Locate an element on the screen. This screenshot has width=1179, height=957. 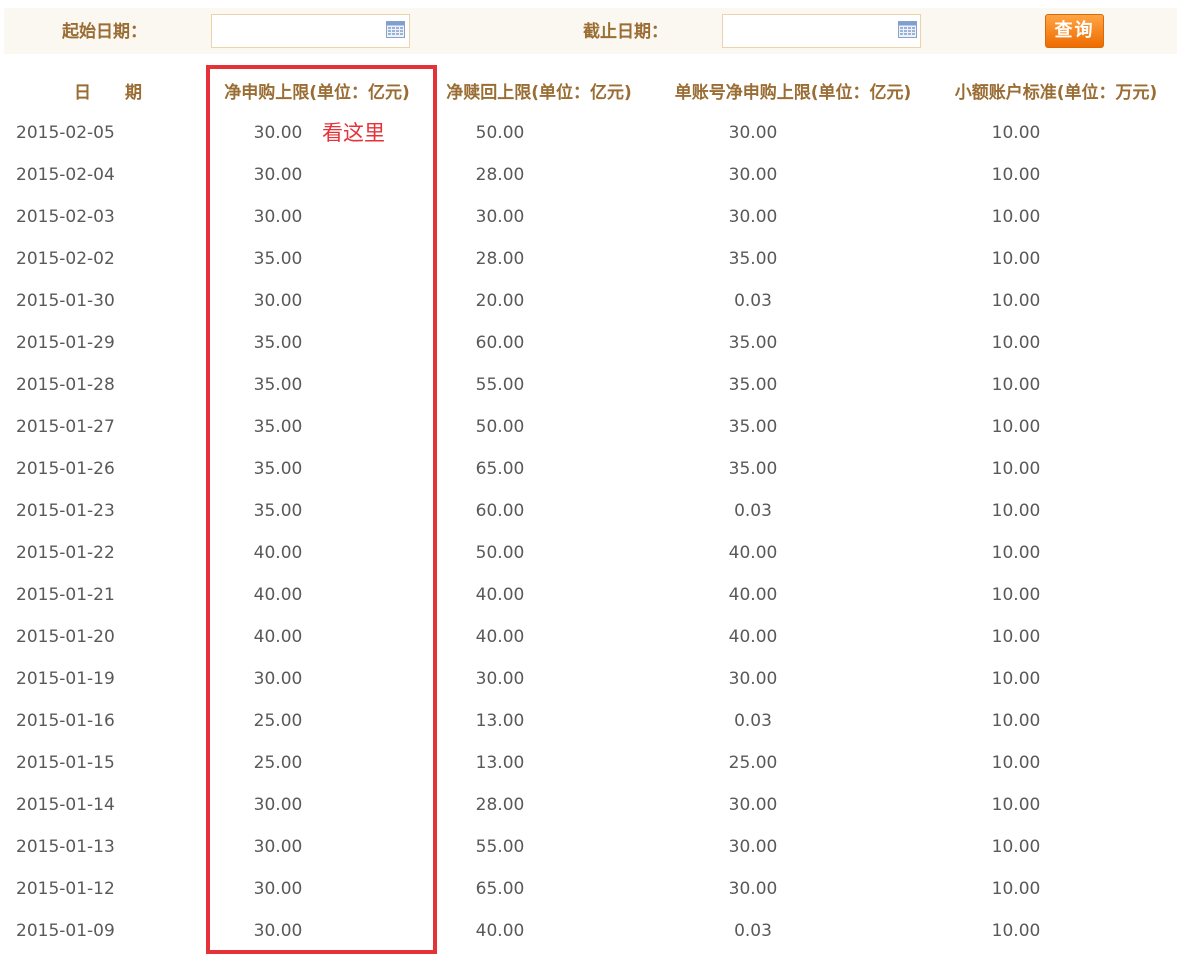
header-net-purchase-limit: 净申购上限(单位：亿元) is located at coordinates (317, 93).